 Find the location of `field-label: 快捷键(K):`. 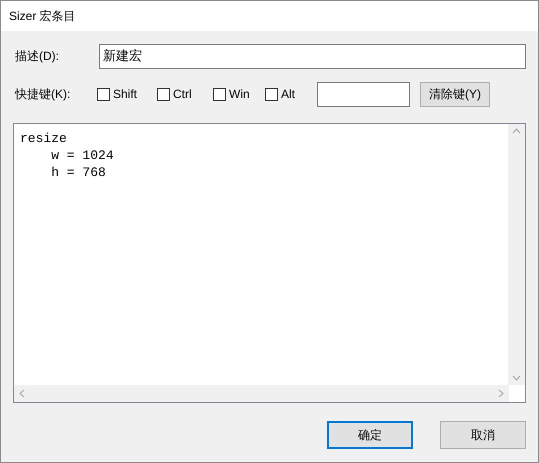

field-label: 快捷键(K): is located at coordinates (43, 94).